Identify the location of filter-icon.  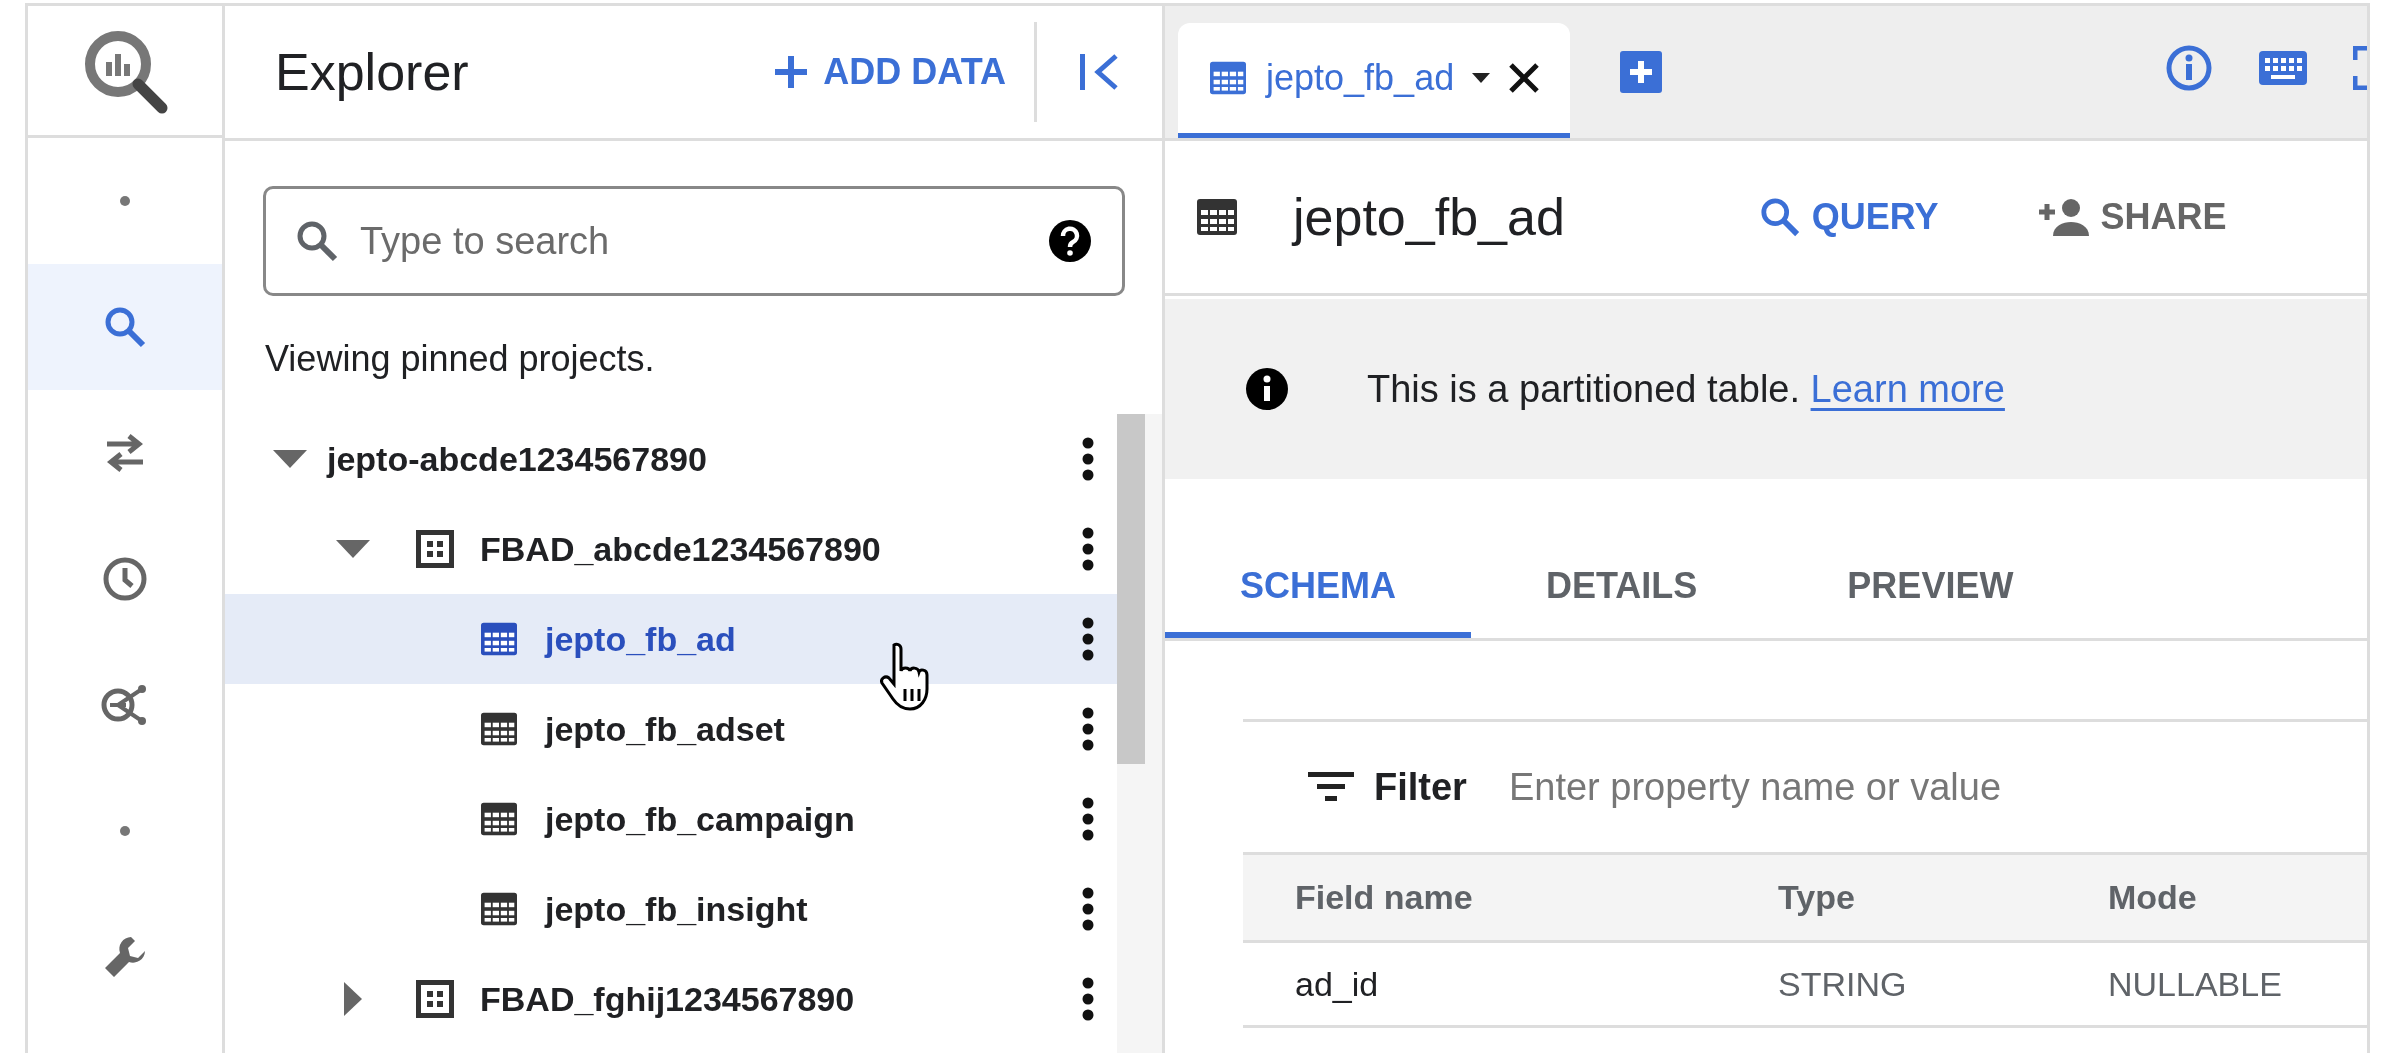
(1331, 787).